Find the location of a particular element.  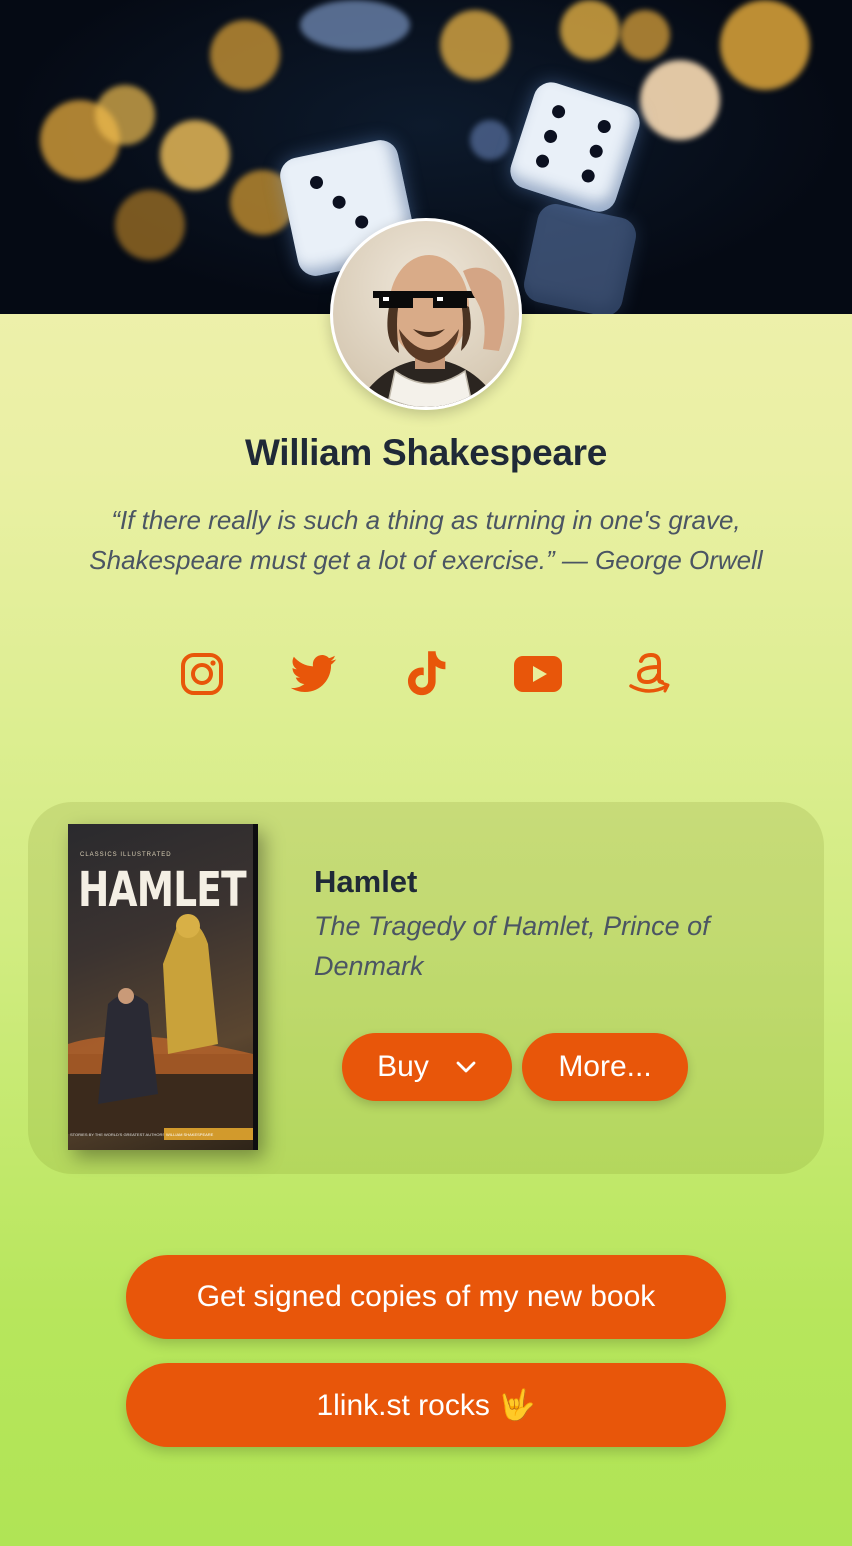

social-links is located at coordinates (426, 675).